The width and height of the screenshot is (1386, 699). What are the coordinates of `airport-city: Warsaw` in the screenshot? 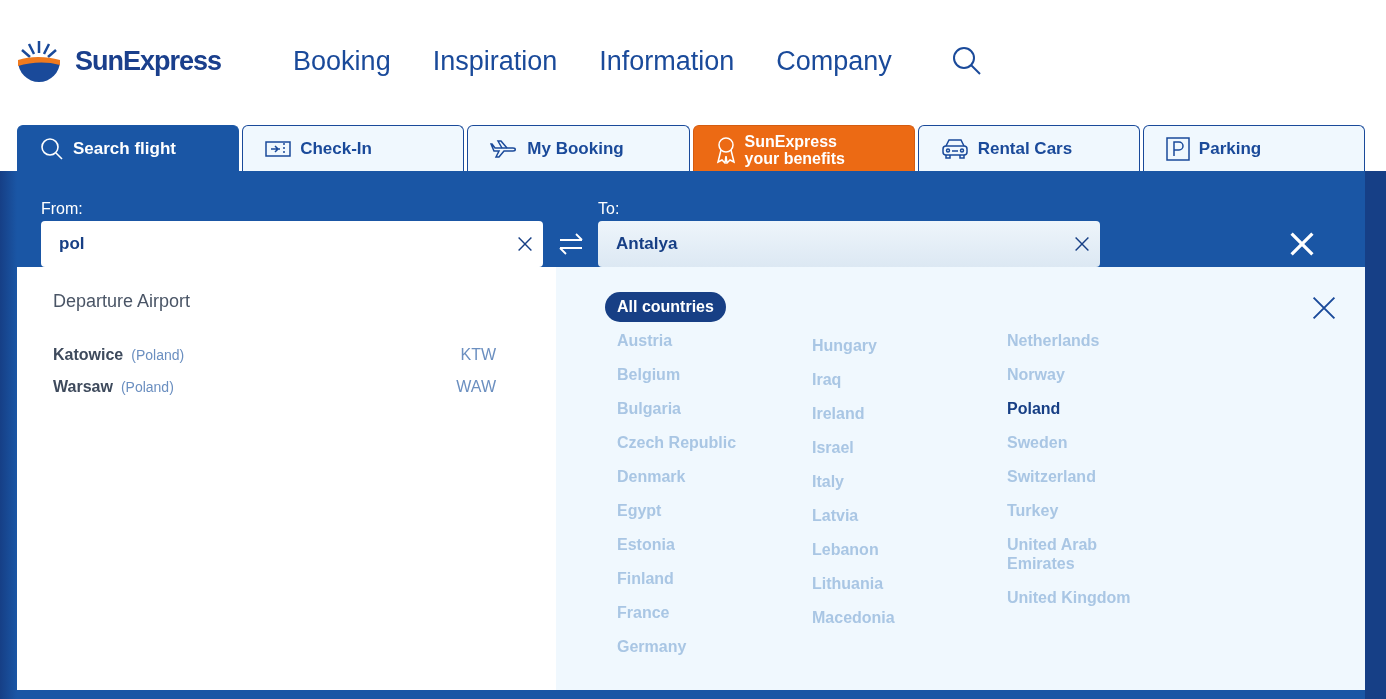 It's located at (83, 387).